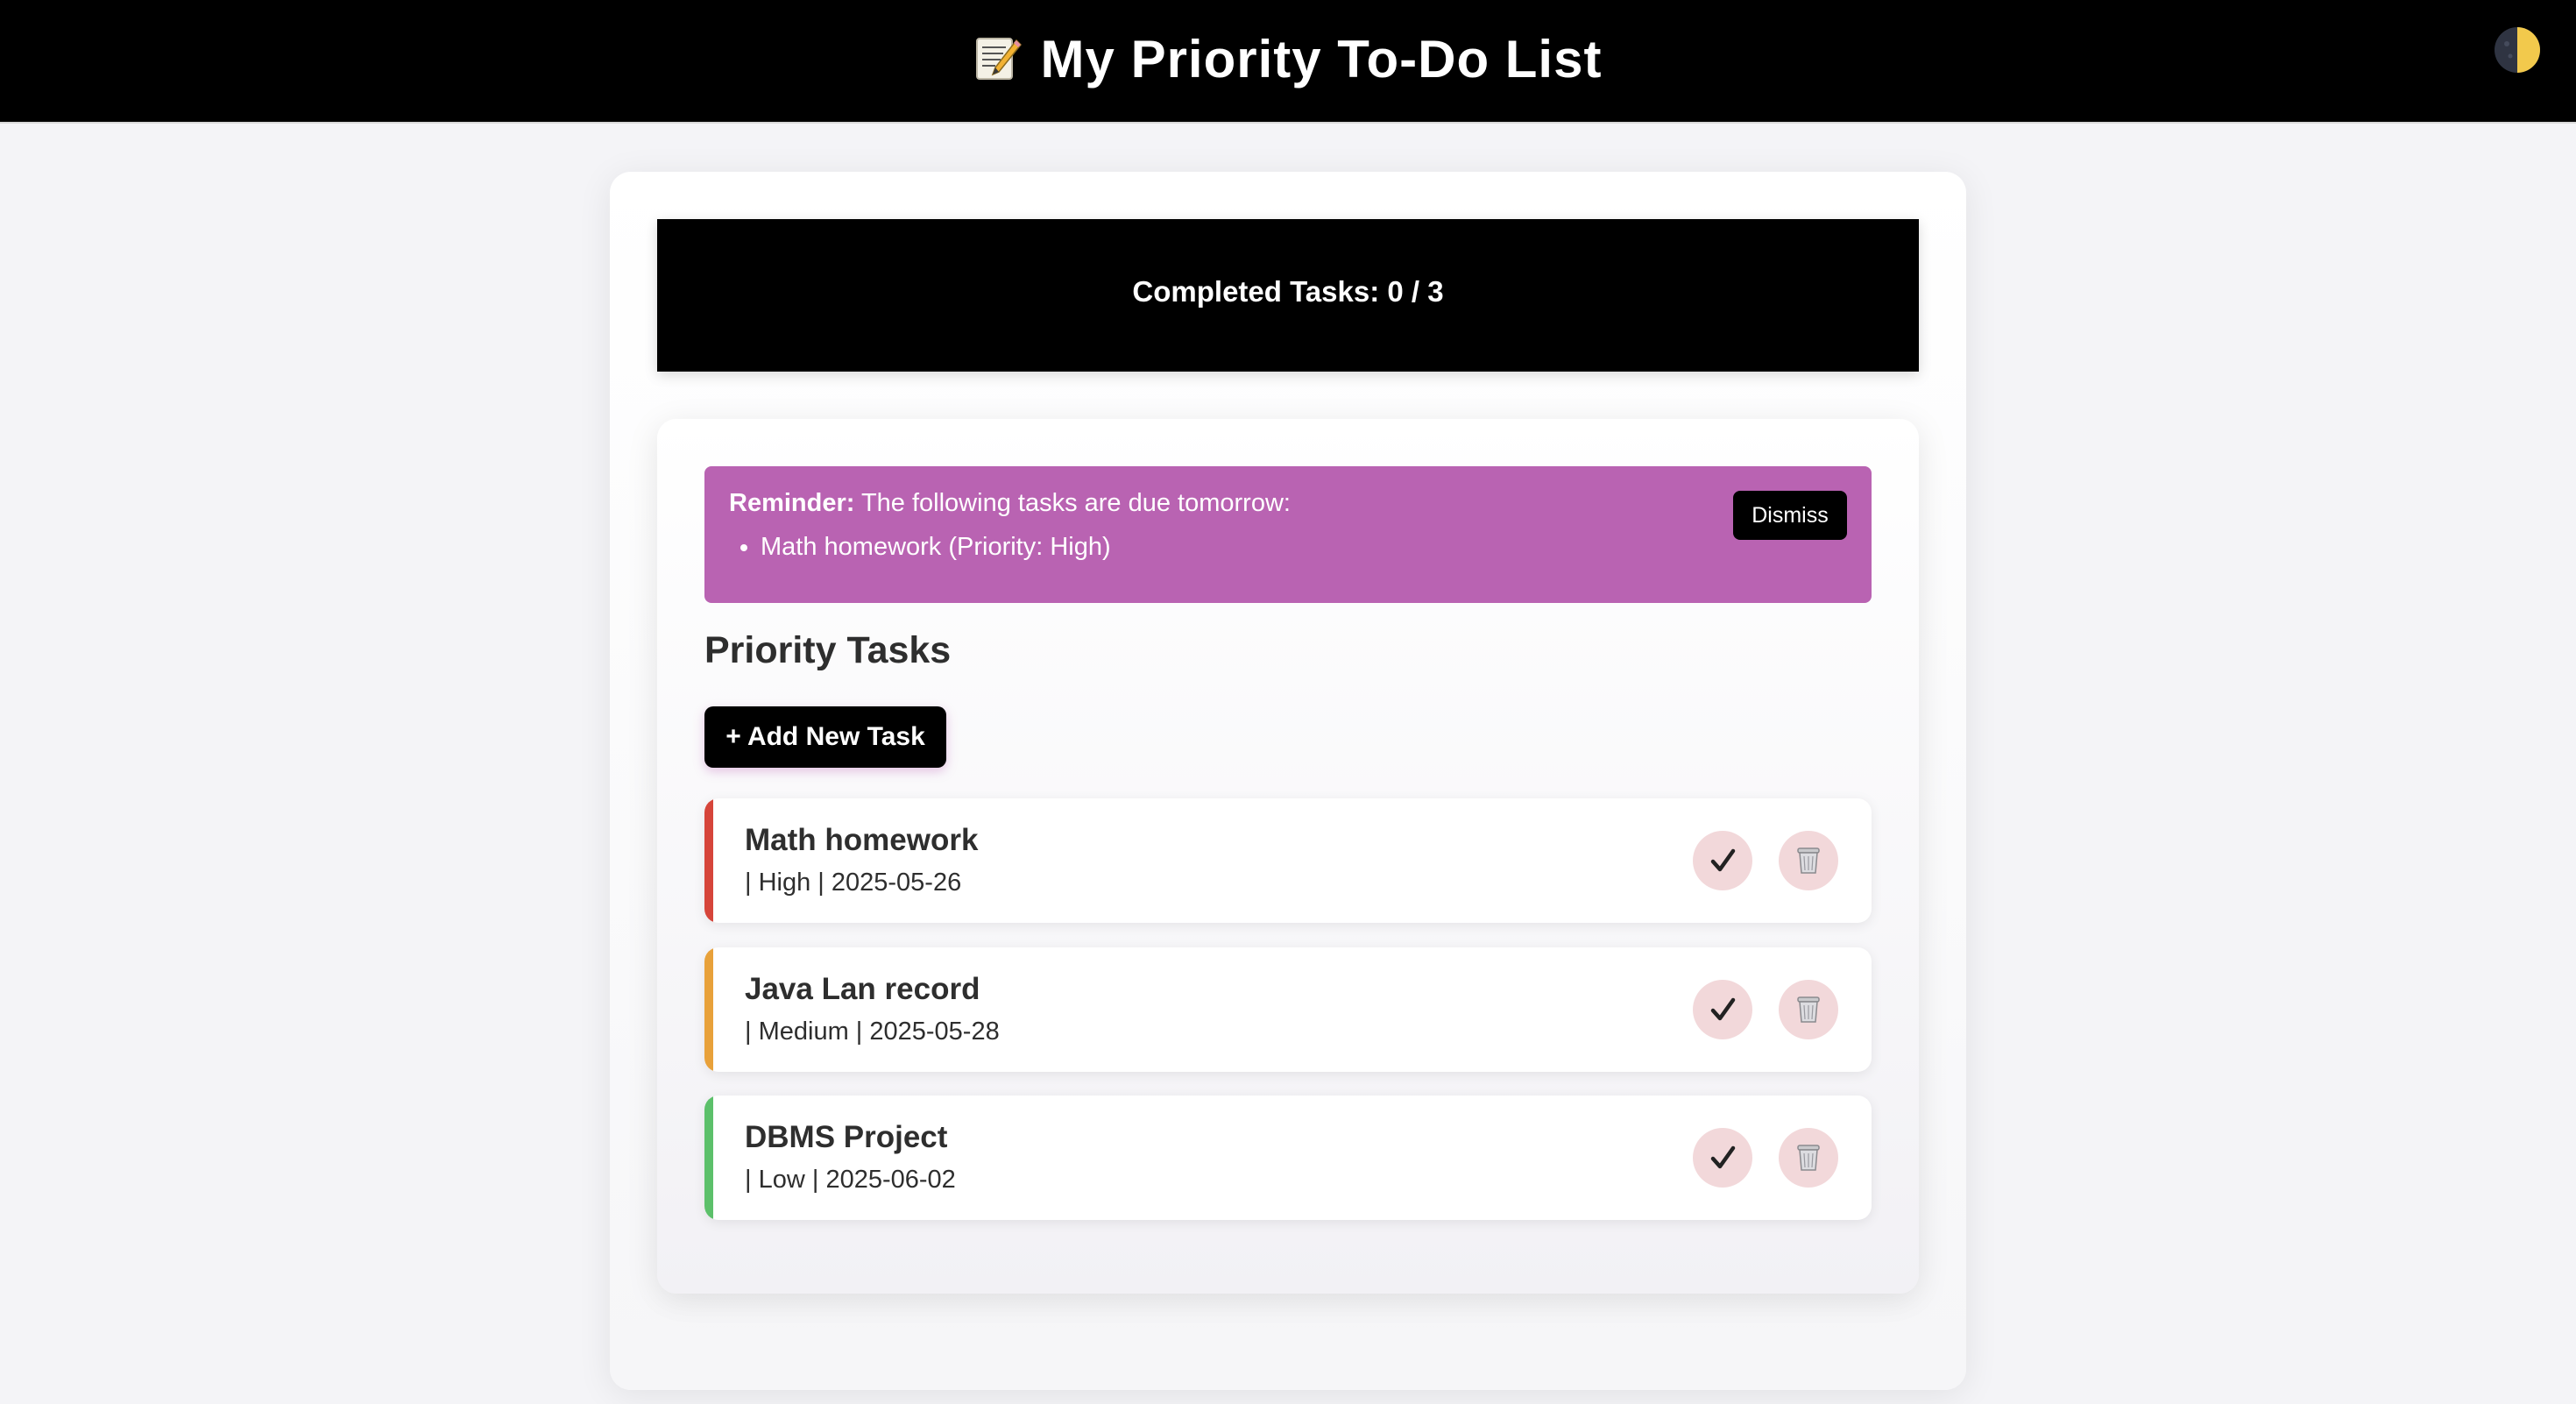 The image size is (2576, 1404). Describe the element at coordinates (853, 883) in the screenshot. I see `task-meta: | High | 2025-05-26` at that location.